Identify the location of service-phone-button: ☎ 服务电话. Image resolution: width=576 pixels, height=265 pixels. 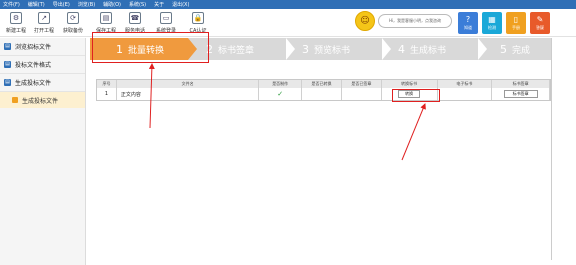
(135, 23).